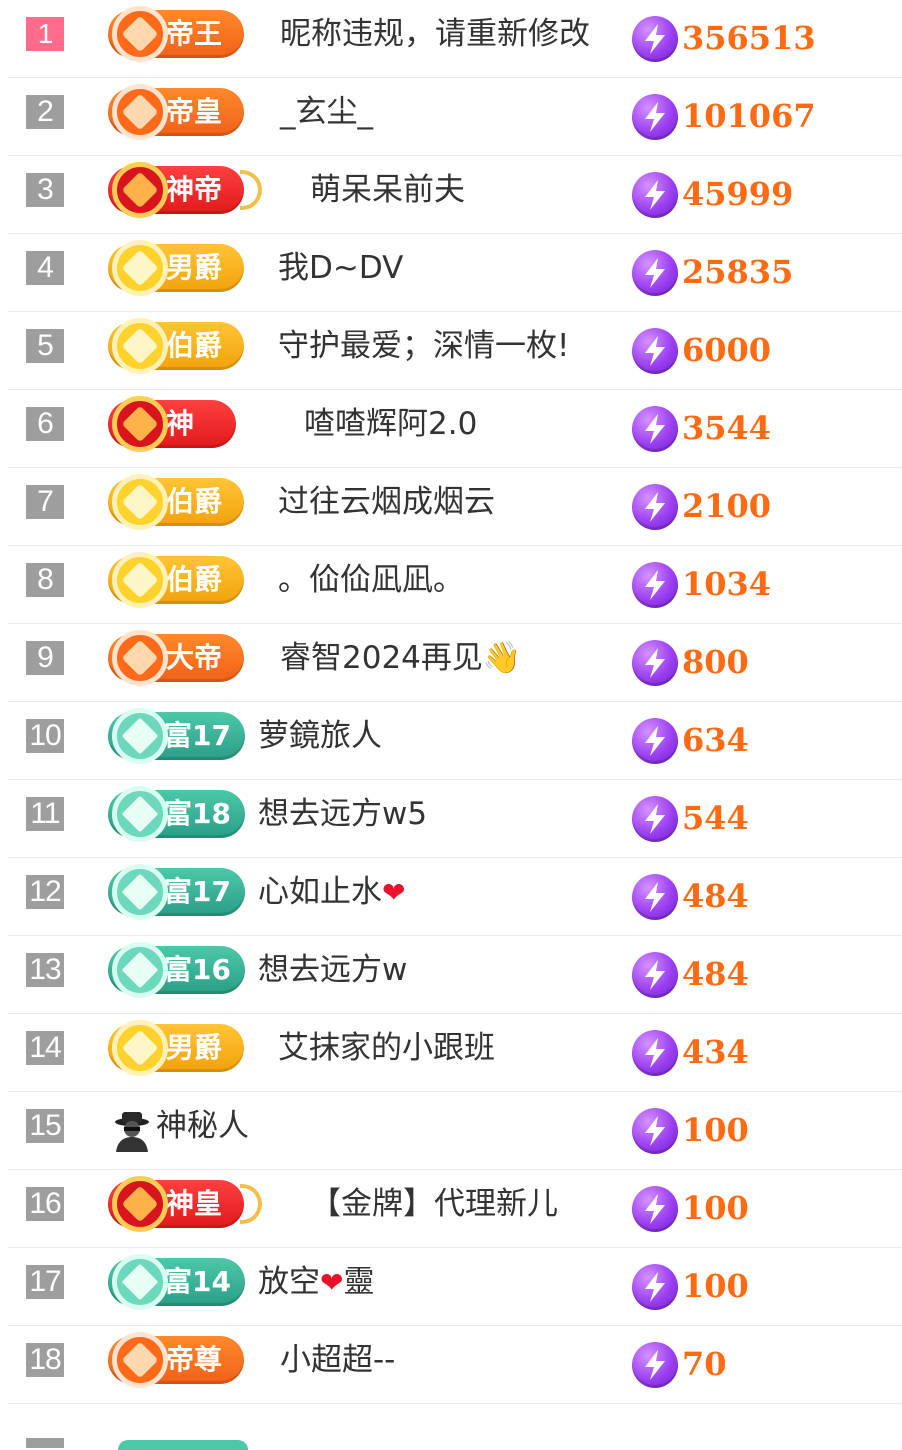  Describe the element at coordinates (45, 1282) in the screenshot. I see `rank-number: 17` at that location.